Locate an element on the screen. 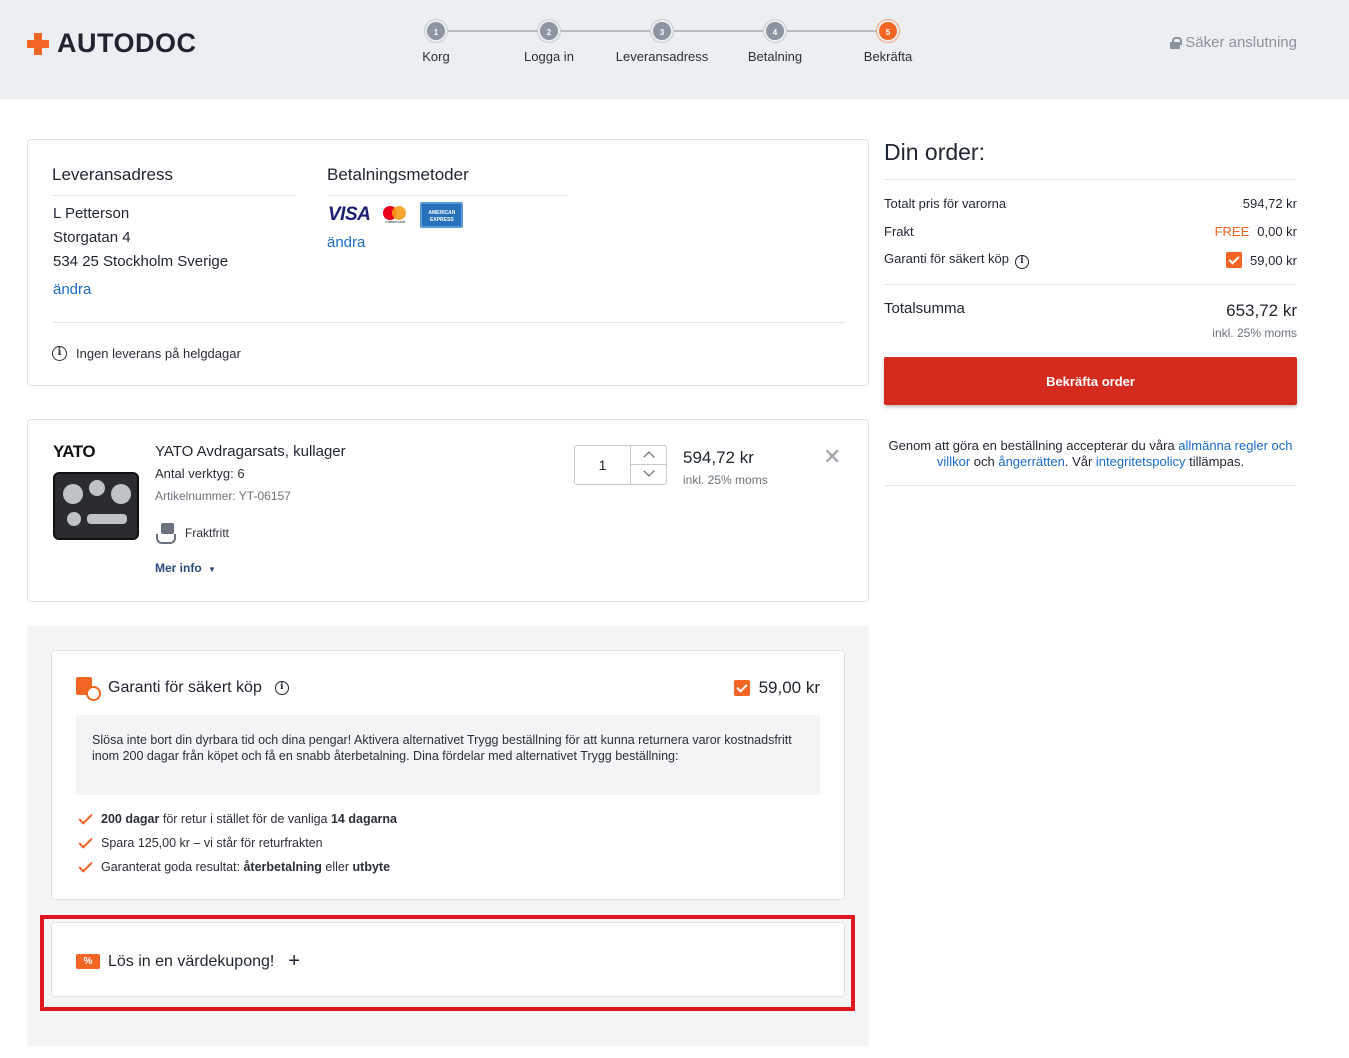 The height and width of the screenshot is (1058, 1349). more-info-label: Mer info is located at coordinates (178, 568).